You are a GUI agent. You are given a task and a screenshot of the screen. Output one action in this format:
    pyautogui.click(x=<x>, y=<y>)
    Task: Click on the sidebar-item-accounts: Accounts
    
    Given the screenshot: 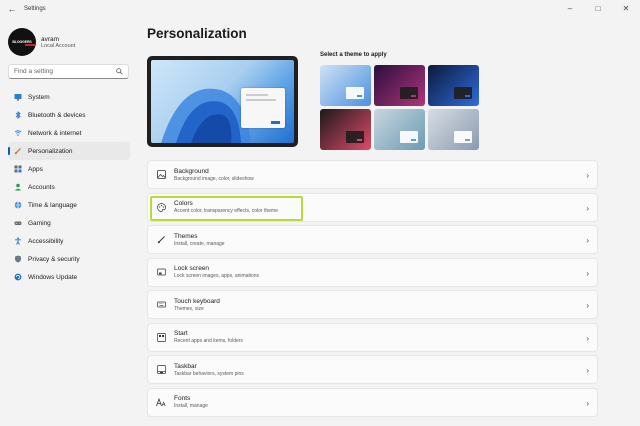 What is the action you would take?
    pyautogui.click(x=69, y=187)
    